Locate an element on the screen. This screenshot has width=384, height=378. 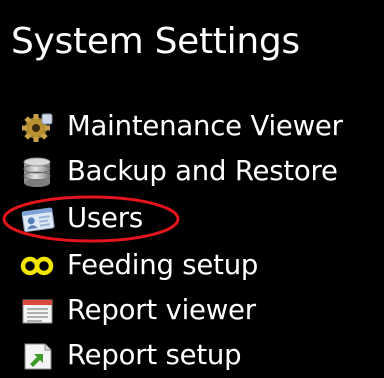
feeding-icon is located at coordinates (38, 266).